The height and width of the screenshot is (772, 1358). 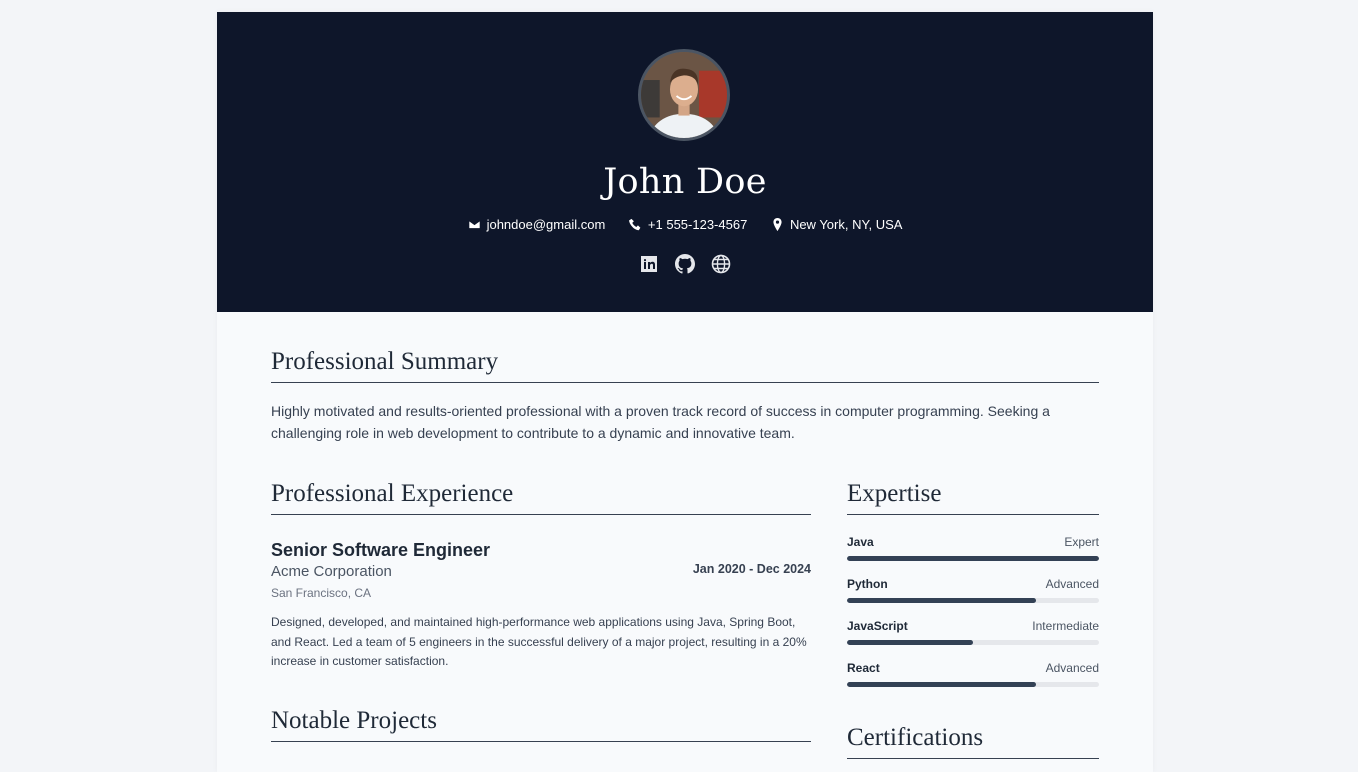 I want to click on projects-heading: Notable Projects, so click(x=541, y=724).